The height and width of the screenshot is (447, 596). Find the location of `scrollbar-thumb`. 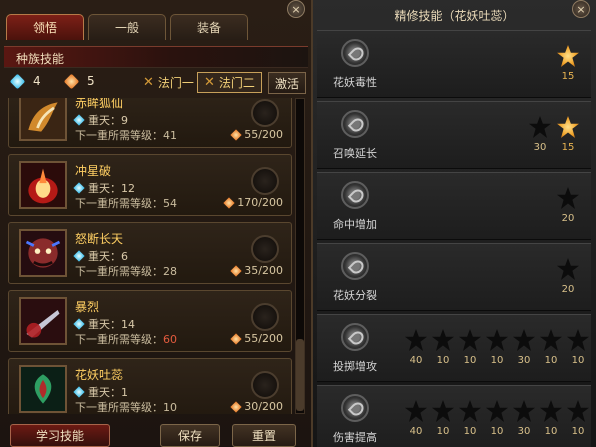

scrollbar-thumb is located at coordinates (300, 375).